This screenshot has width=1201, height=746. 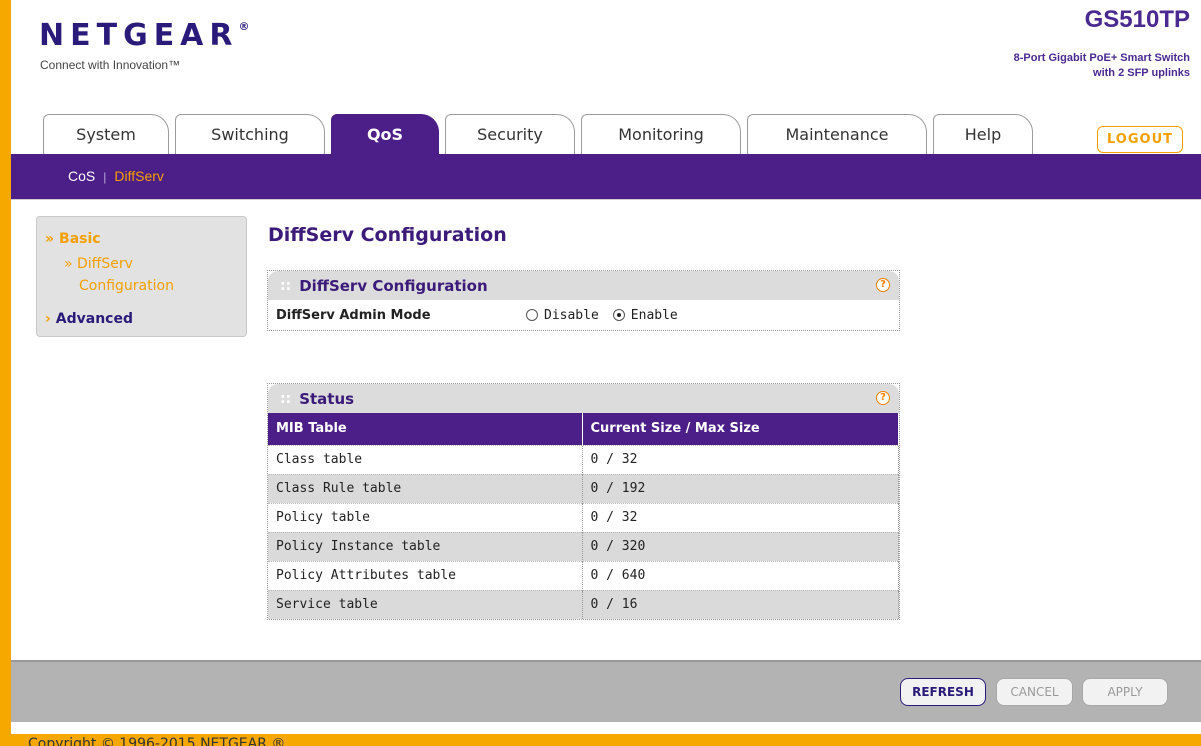 What do you see at coordinates (562, 315) in the screenshot?
I see `disable-radio-option: Disable` at bounding box center [562, 315].